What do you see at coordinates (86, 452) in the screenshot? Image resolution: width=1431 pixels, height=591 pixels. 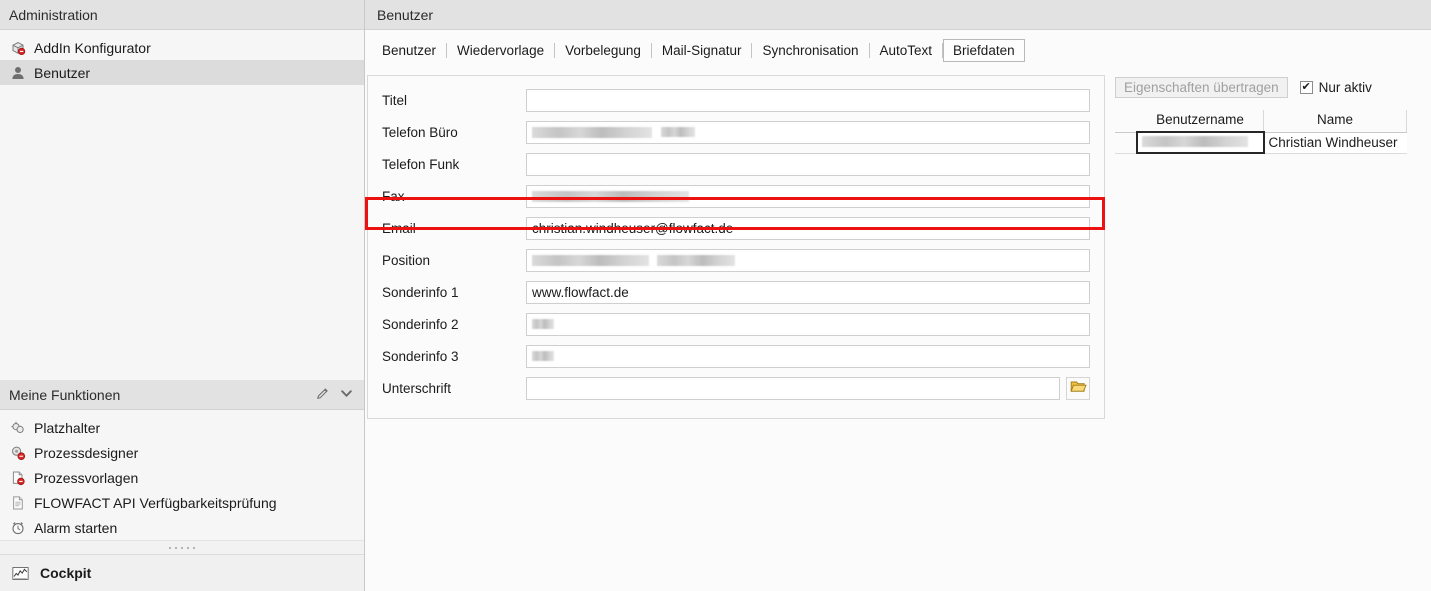 I see `sidebar-item-label: Prozessdesigner` at bounding box center [86, 452].